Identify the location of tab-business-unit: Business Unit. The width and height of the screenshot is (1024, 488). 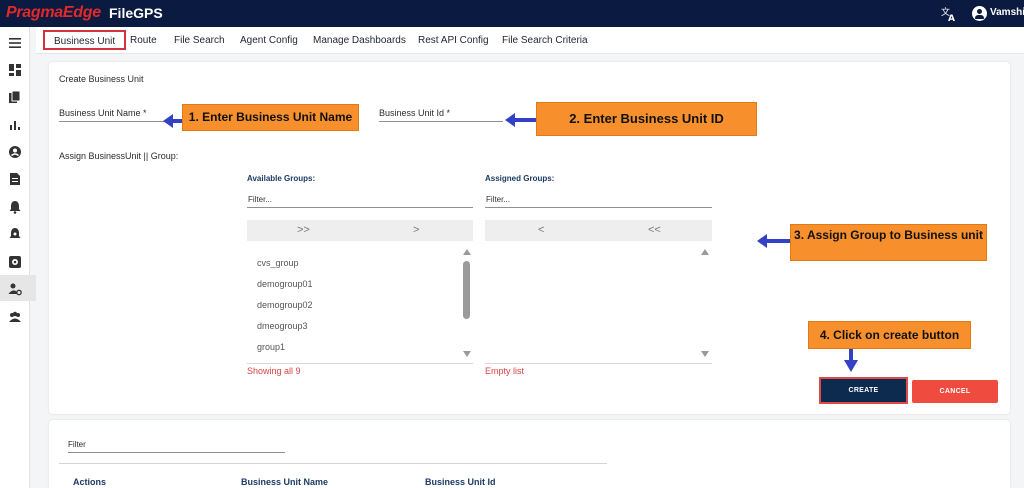
(85, 40).